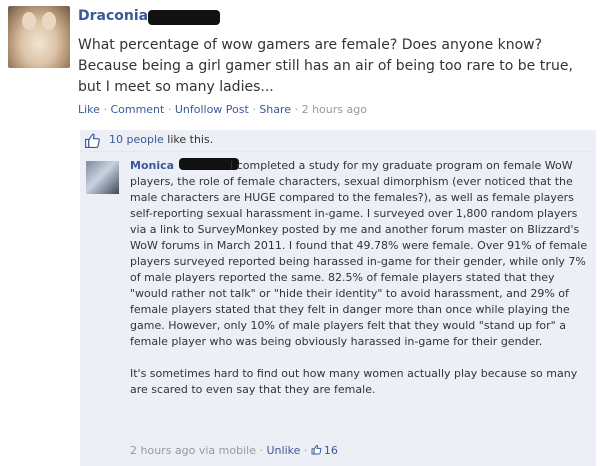 This screenshot has width=600, height=466. What do you see at coordinates (334, 109) in the screenshot?
I see `post-timestamp: 2 hours ago` at bounding box center [334, 109].